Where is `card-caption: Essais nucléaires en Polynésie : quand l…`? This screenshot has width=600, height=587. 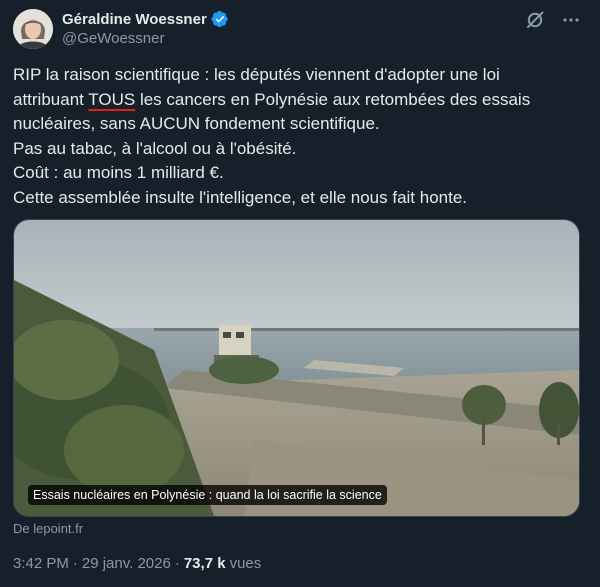
card-caption: Essais nucléaires en Polynésie : quand l… is located at coordinates (207, 495).